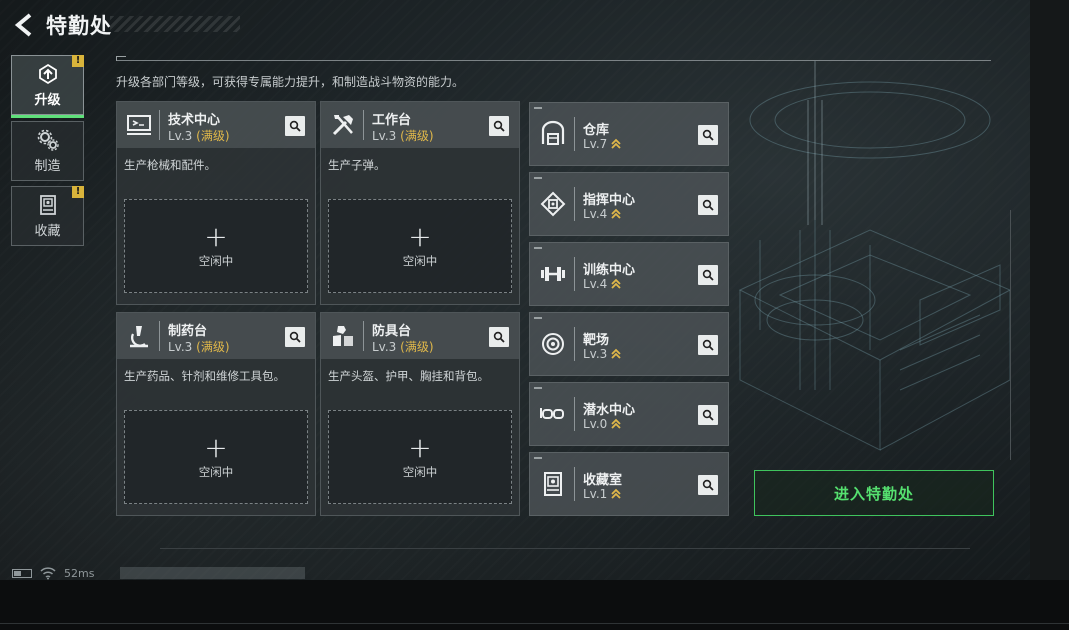 The height and width of the screenshot is (630, 1069). What do you see at coordinates (420, 336) in the screenshot?
I see `card-header: 防具台 Lv.3 (满级)` at bounding box center [420, 336].